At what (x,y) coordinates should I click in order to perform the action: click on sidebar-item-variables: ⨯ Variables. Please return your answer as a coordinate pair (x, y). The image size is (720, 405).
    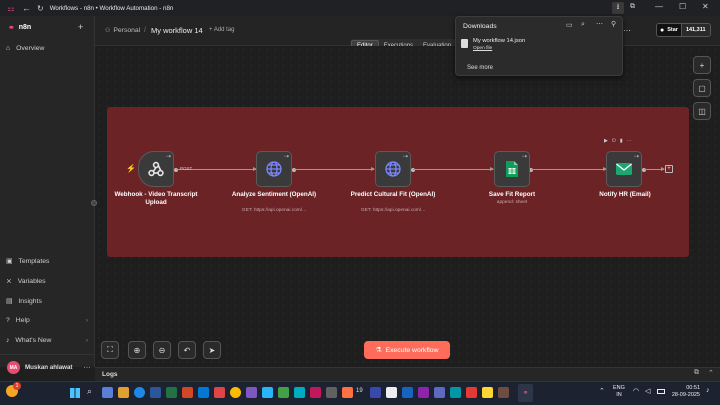
    Looking at the image, I should click on (47, 281).